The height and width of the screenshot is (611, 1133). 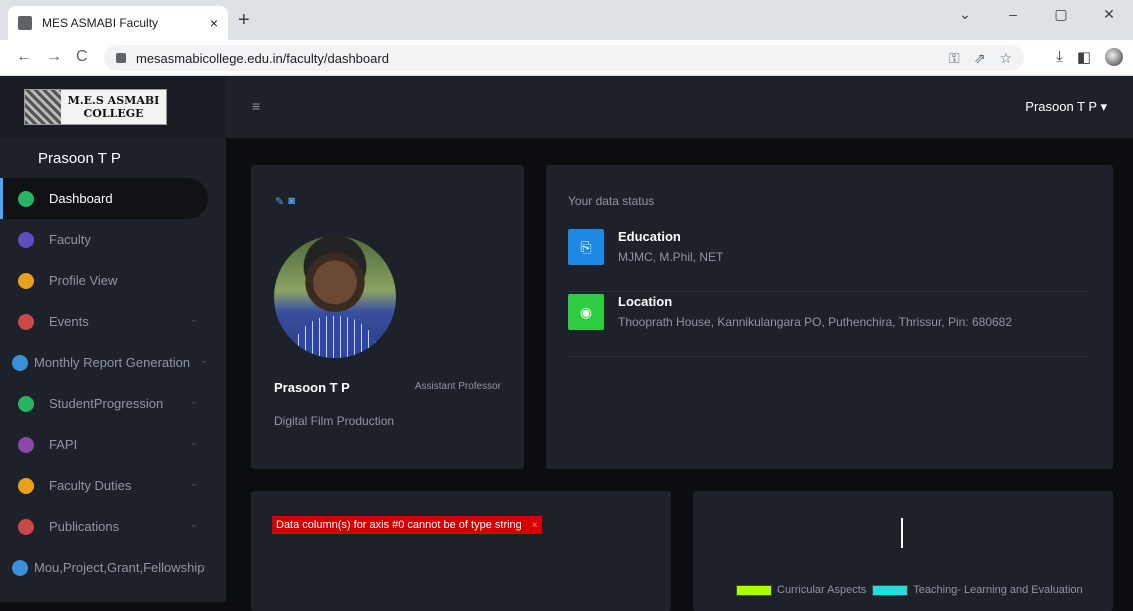 I want to click on key-icon: ⚿, so click(x=954, y=58).